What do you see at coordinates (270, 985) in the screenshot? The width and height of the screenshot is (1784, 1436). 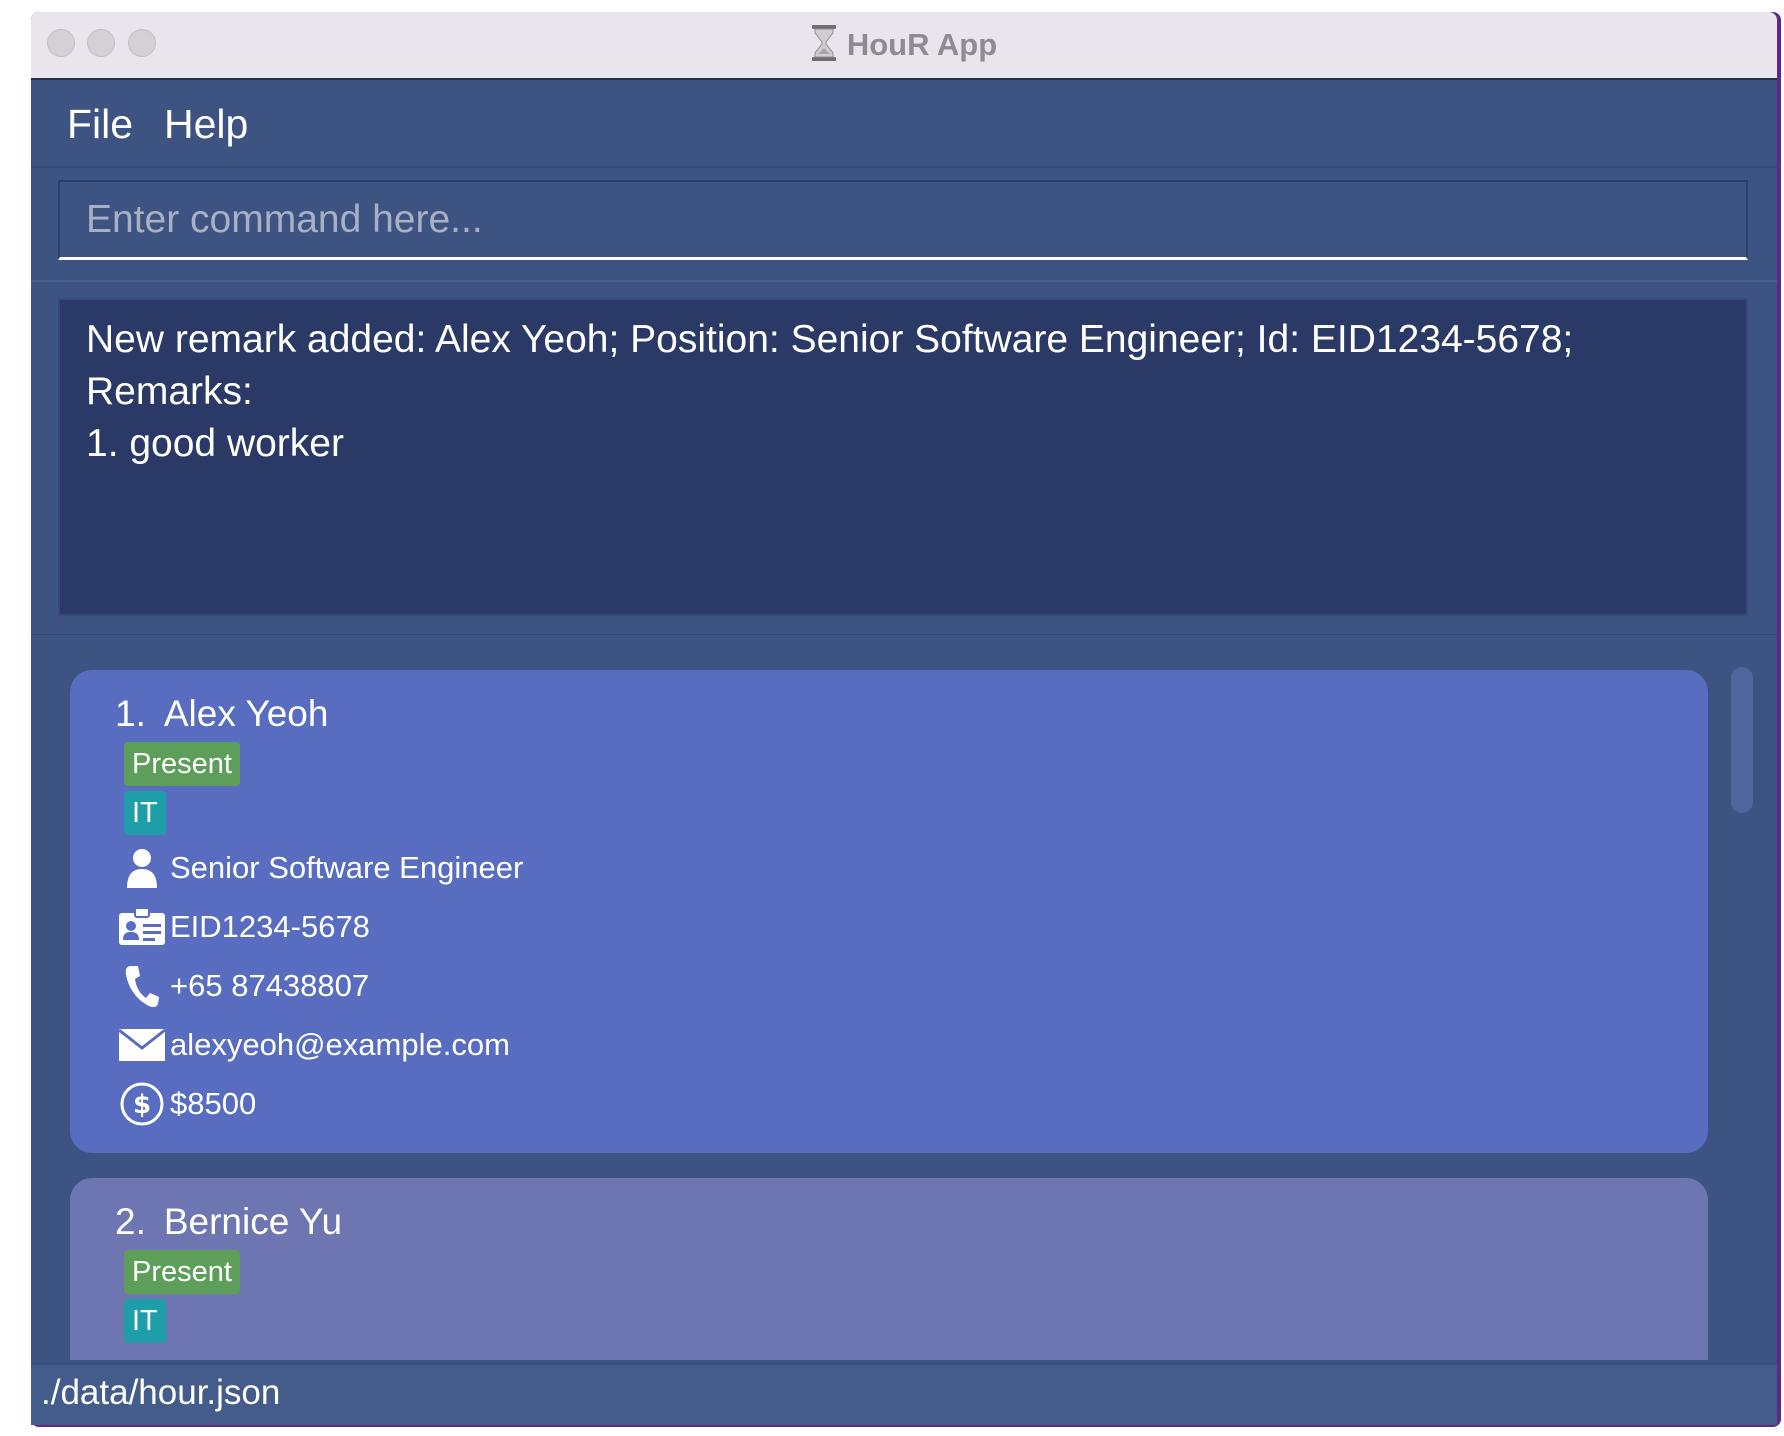 I see `phone-text: +65 87438807` at bounding box center [270, 985].